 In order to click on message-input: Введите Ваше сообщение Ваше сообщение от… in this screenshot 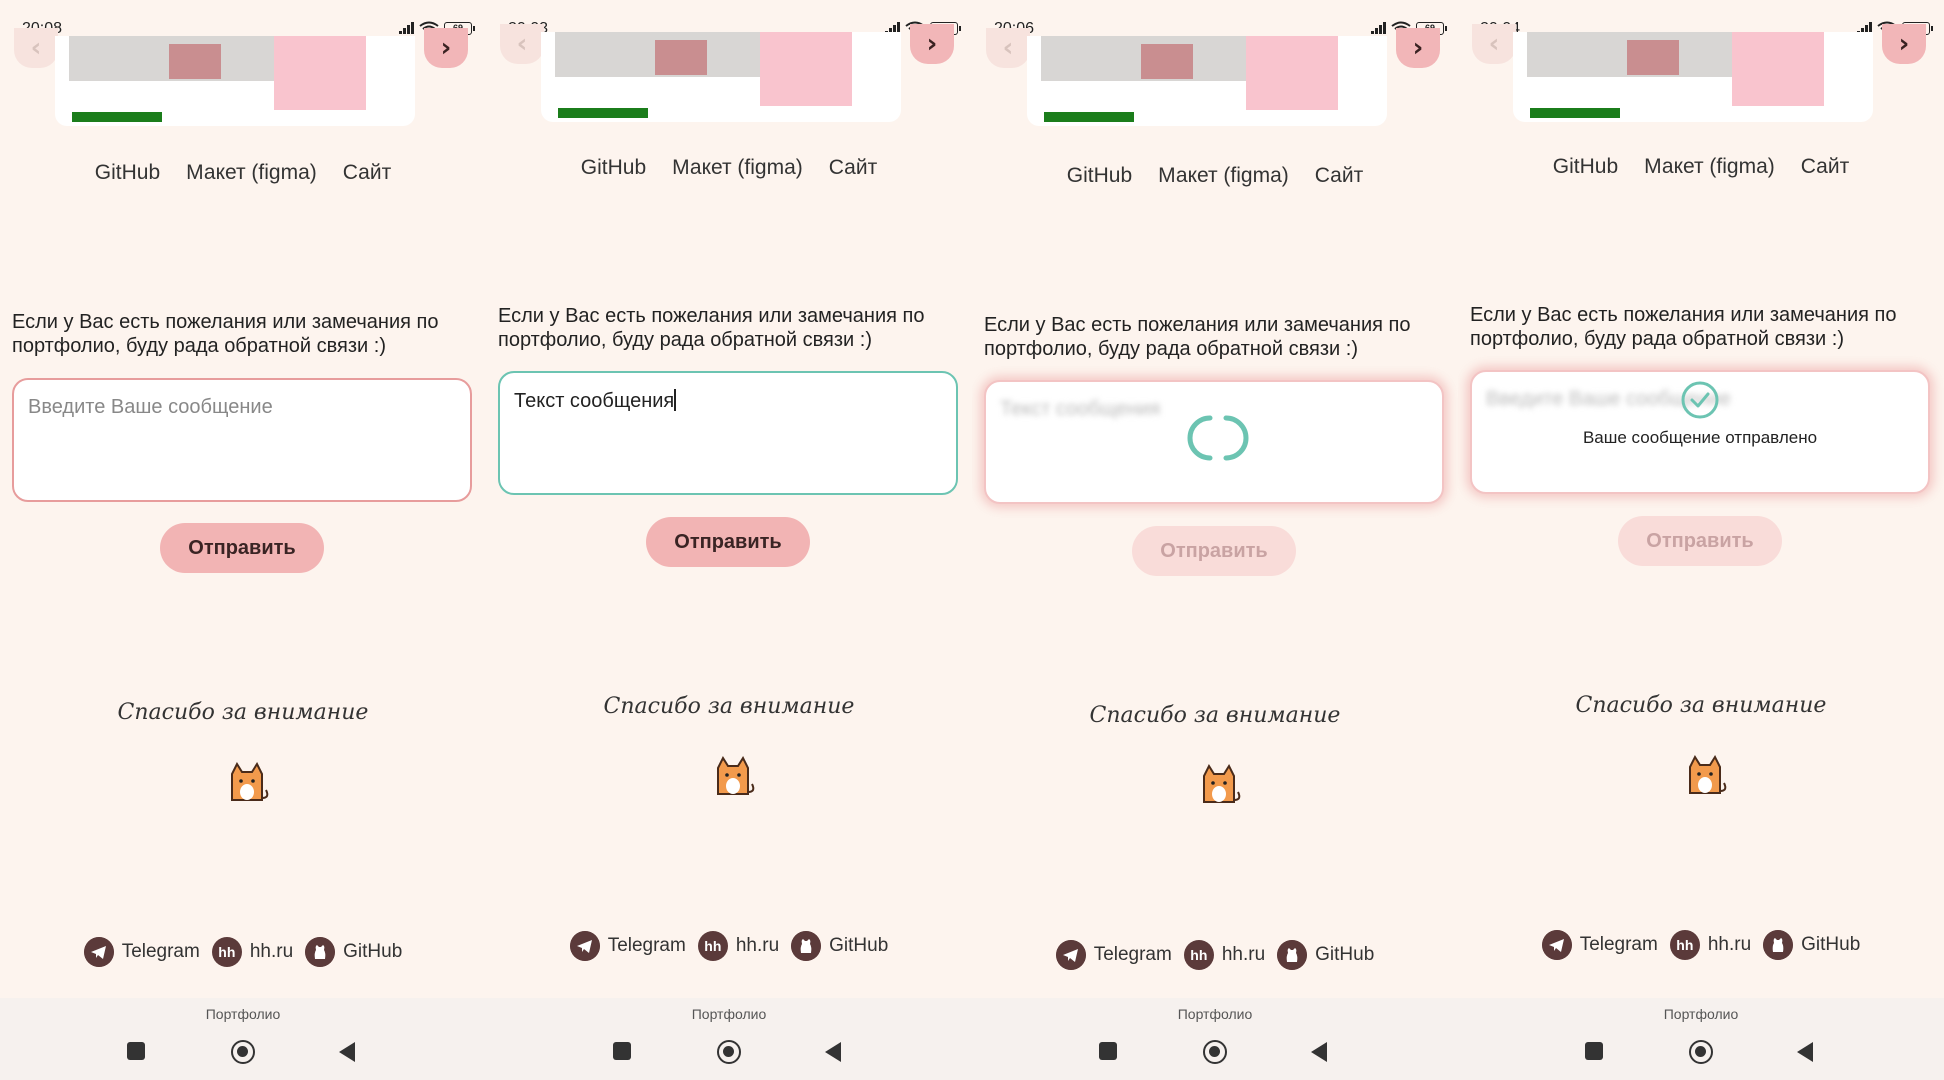, I will do `click(1700, 432)`.